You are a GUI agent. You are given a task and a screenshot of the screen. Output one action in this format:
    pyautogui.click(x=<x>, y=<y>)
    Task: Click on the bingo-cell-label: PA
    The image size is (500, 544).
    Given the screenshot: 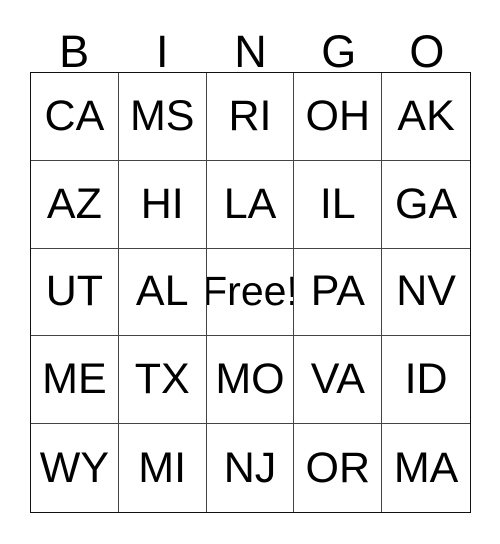 What is the action you would take?
    pyautogui.click(x=337, y=291)
    